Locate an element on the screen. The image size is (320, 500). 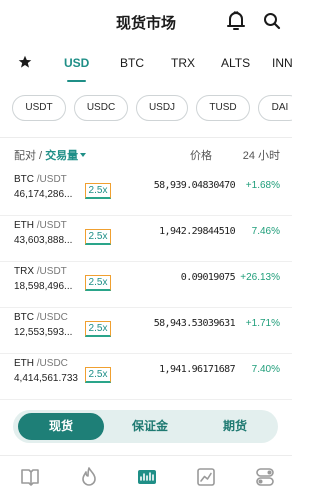
market-chart-icon is located at coordinates (147, 477).